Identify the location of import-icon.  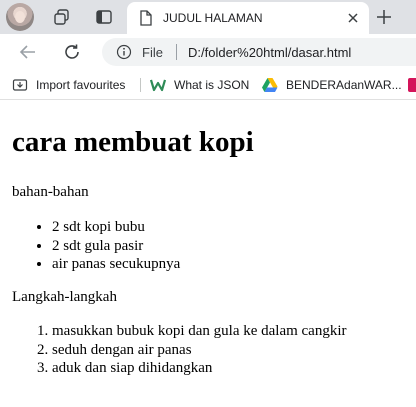
(20, 85).